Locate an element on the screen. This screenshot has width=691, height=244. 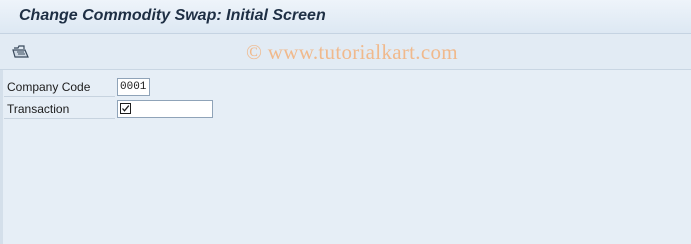
screen-title: Change Commodity Swap: Initial Screen is located at coordinates (172, 15).